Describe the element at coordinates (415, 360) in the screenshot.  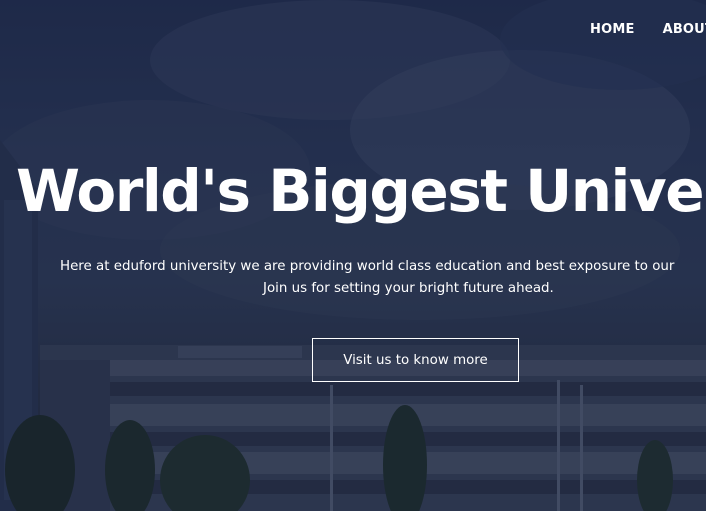
I see `visit-us-button: Visit us to know more` at that location.